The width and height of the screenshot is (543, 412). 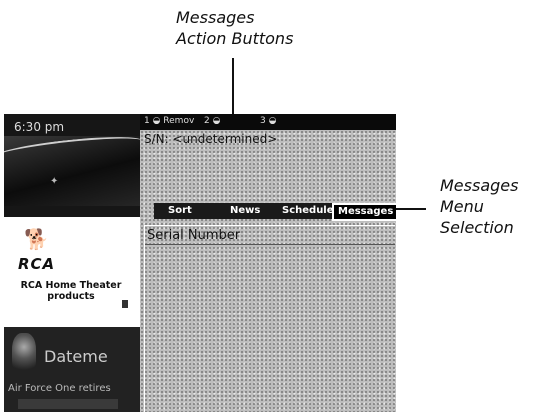 I want to click on clock: 6:30 pm, so click(x=39, y=127).